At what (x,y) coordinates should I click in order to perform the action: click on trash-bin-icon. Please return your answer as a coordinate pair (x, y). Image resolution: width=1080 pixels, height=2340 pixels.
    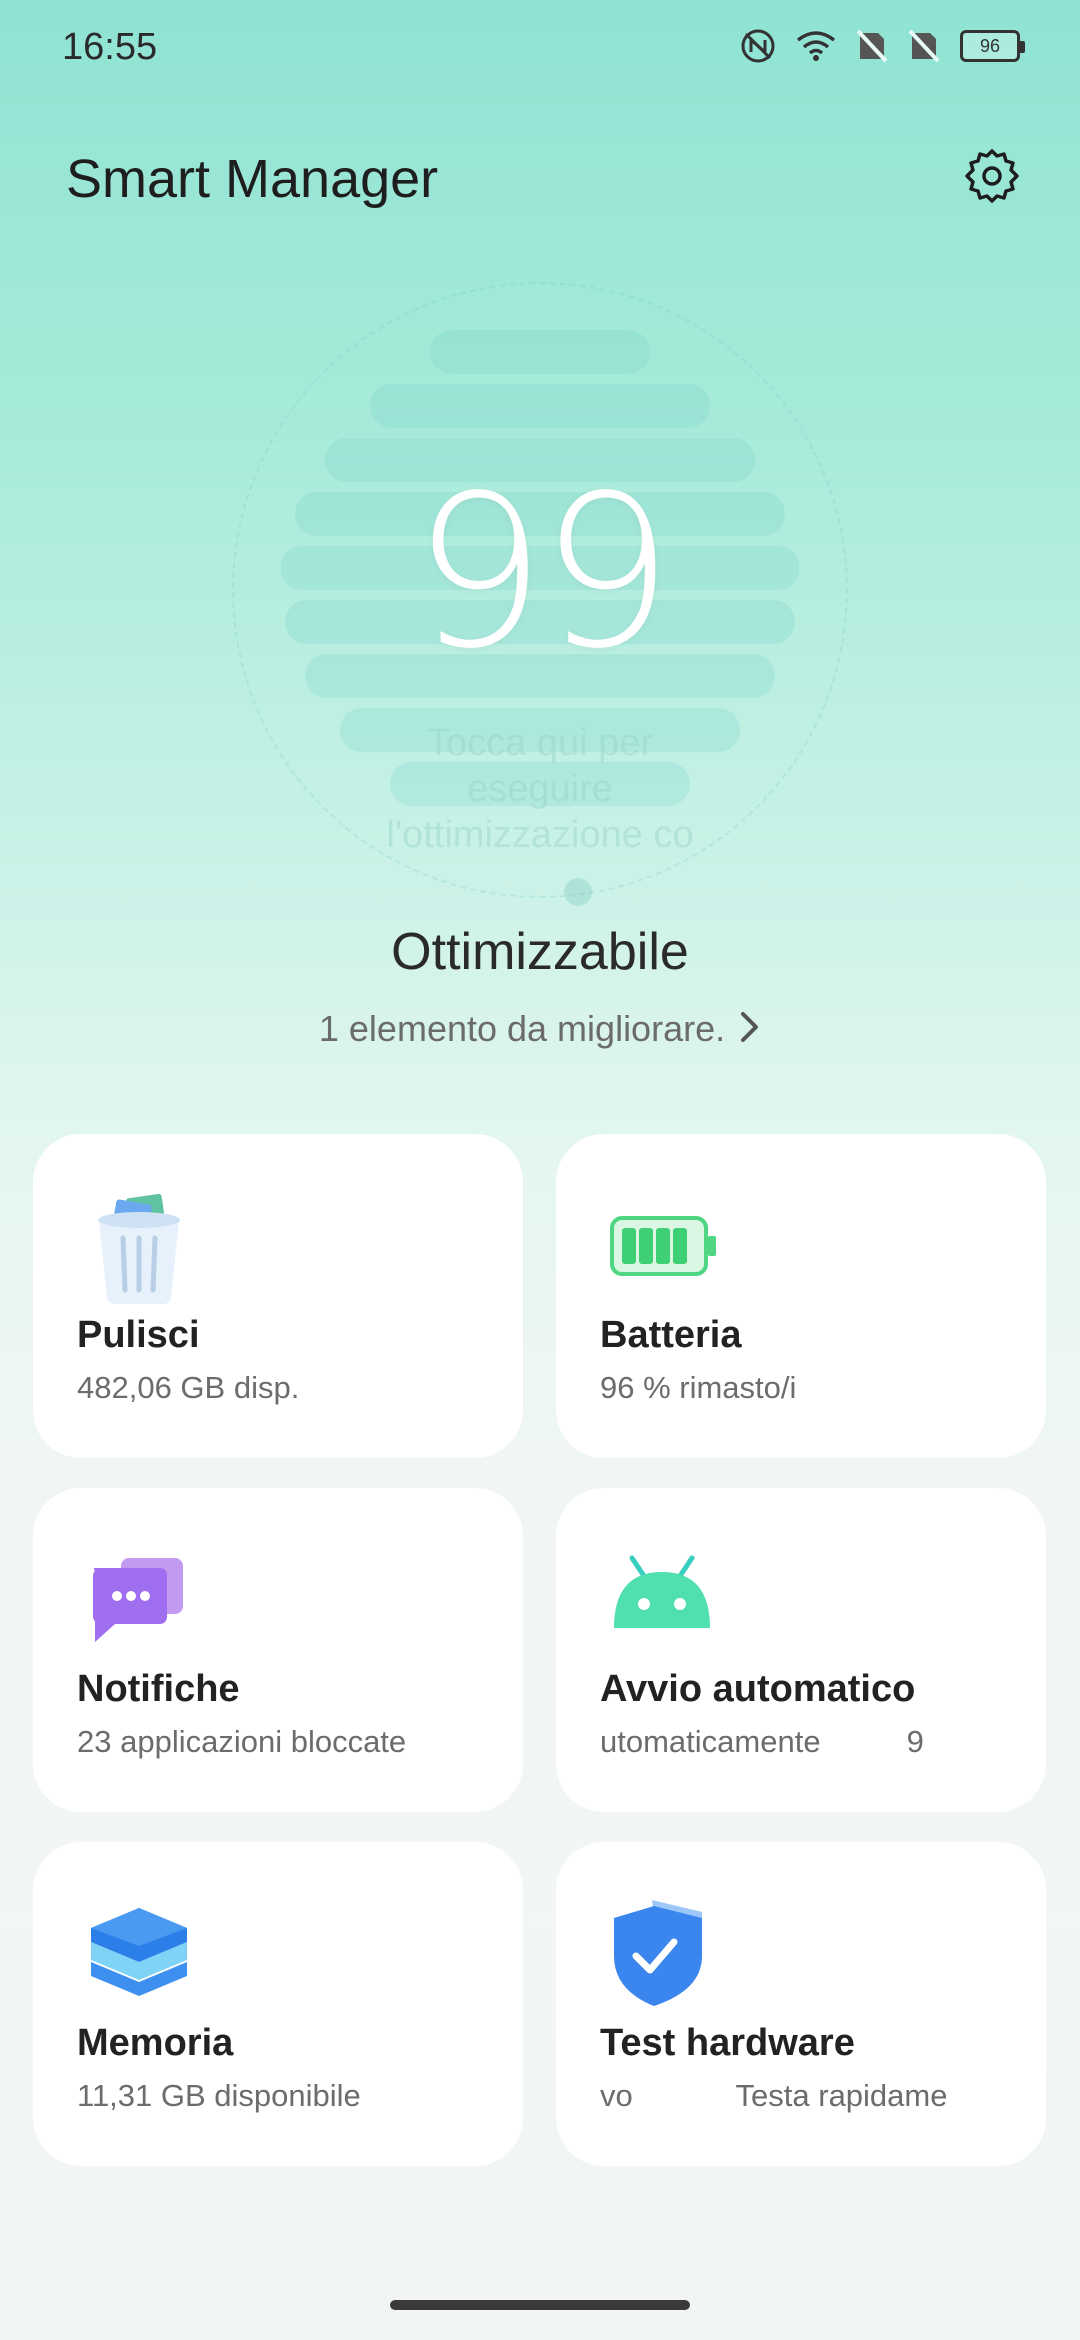
    Looking at the image, I should click on (140, 1247).